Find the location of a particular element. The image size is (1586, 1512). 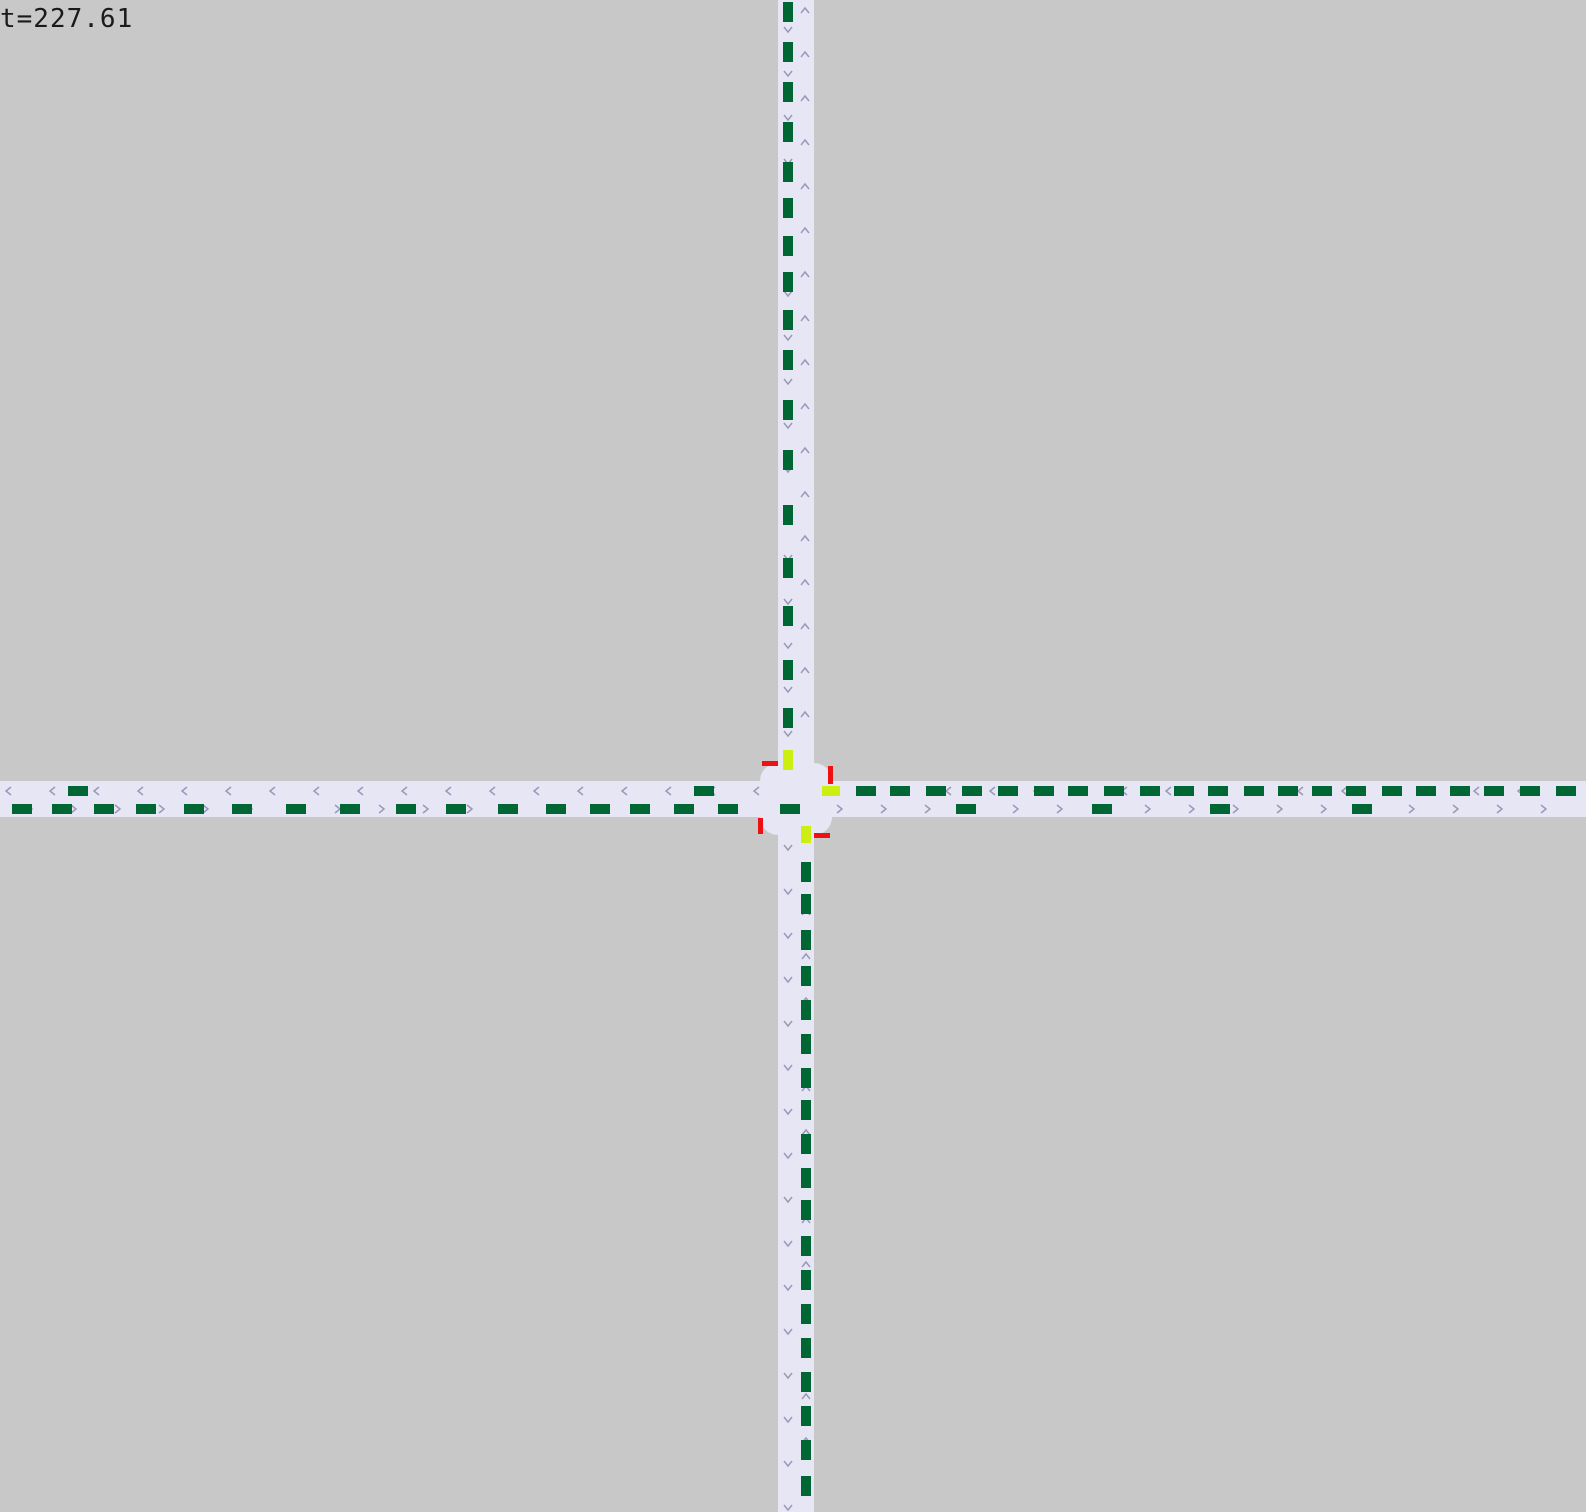

intersection is located at coordinates (796, 799).